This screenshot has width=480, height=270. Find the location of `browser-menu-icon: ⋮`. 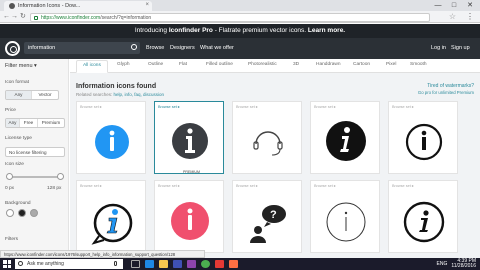

browser-menu-icon: ⋮ is located at coordinates (470, 17).